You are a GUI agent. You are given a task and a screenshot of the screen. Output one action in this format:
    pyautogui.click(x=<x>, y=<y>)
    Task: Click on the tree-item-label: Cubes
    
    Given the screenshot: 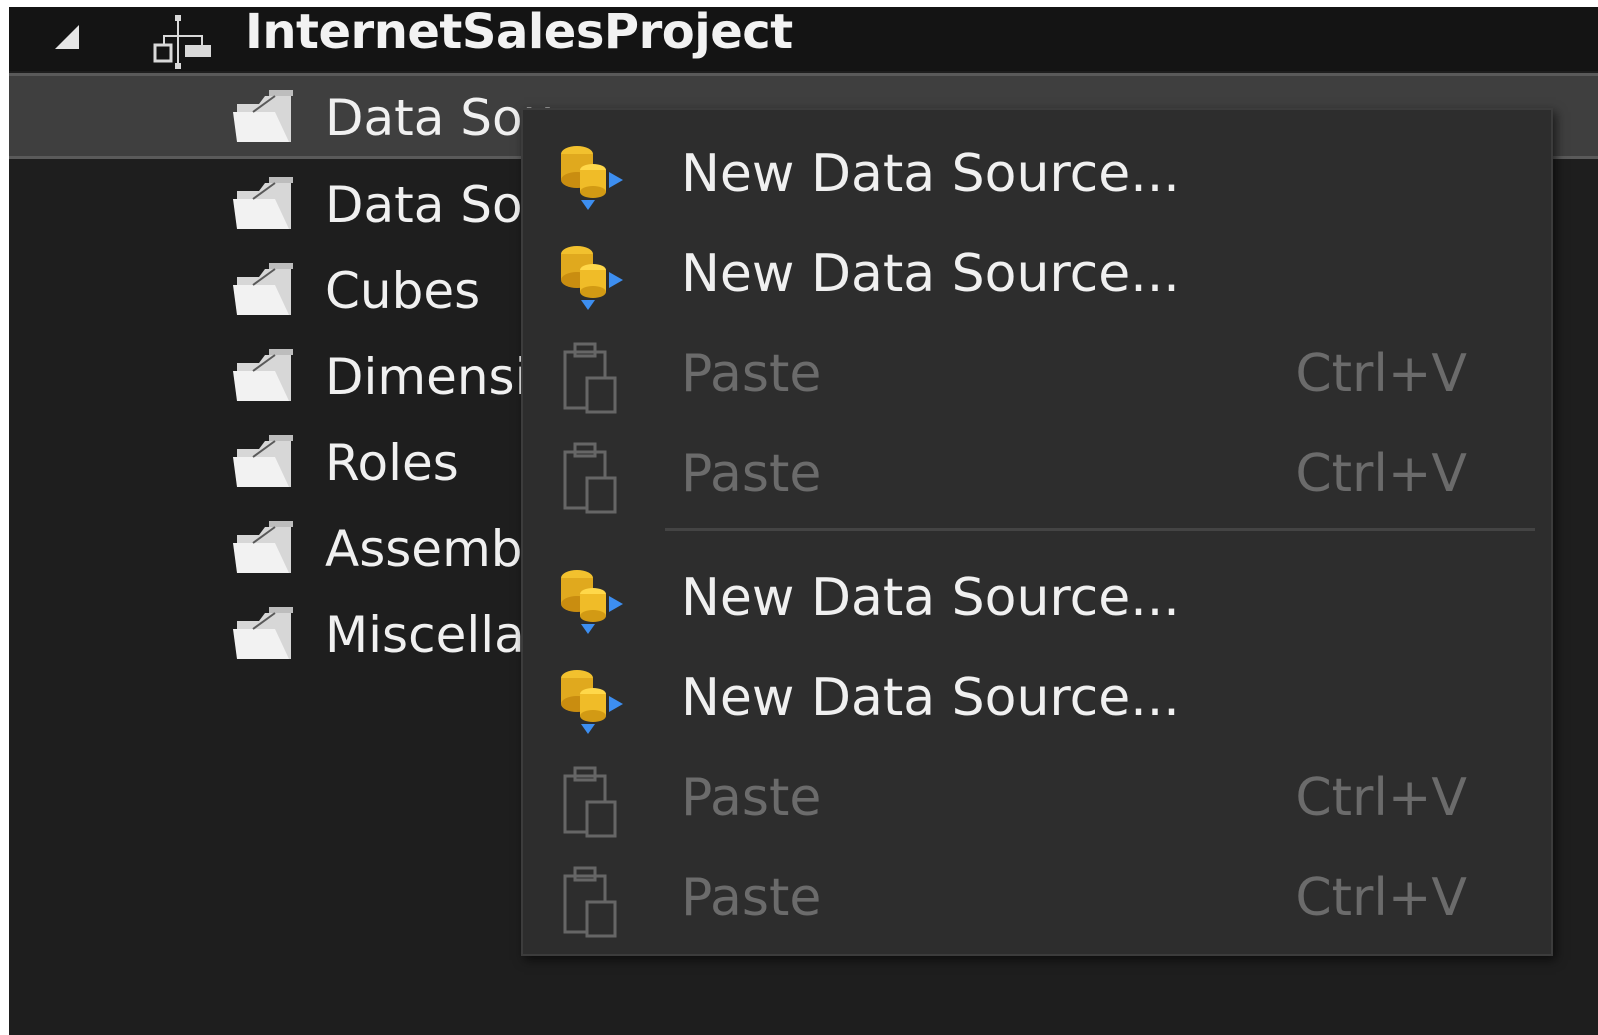 What is the action you would take?
    pyautogui.click(x=403, y=291)
    